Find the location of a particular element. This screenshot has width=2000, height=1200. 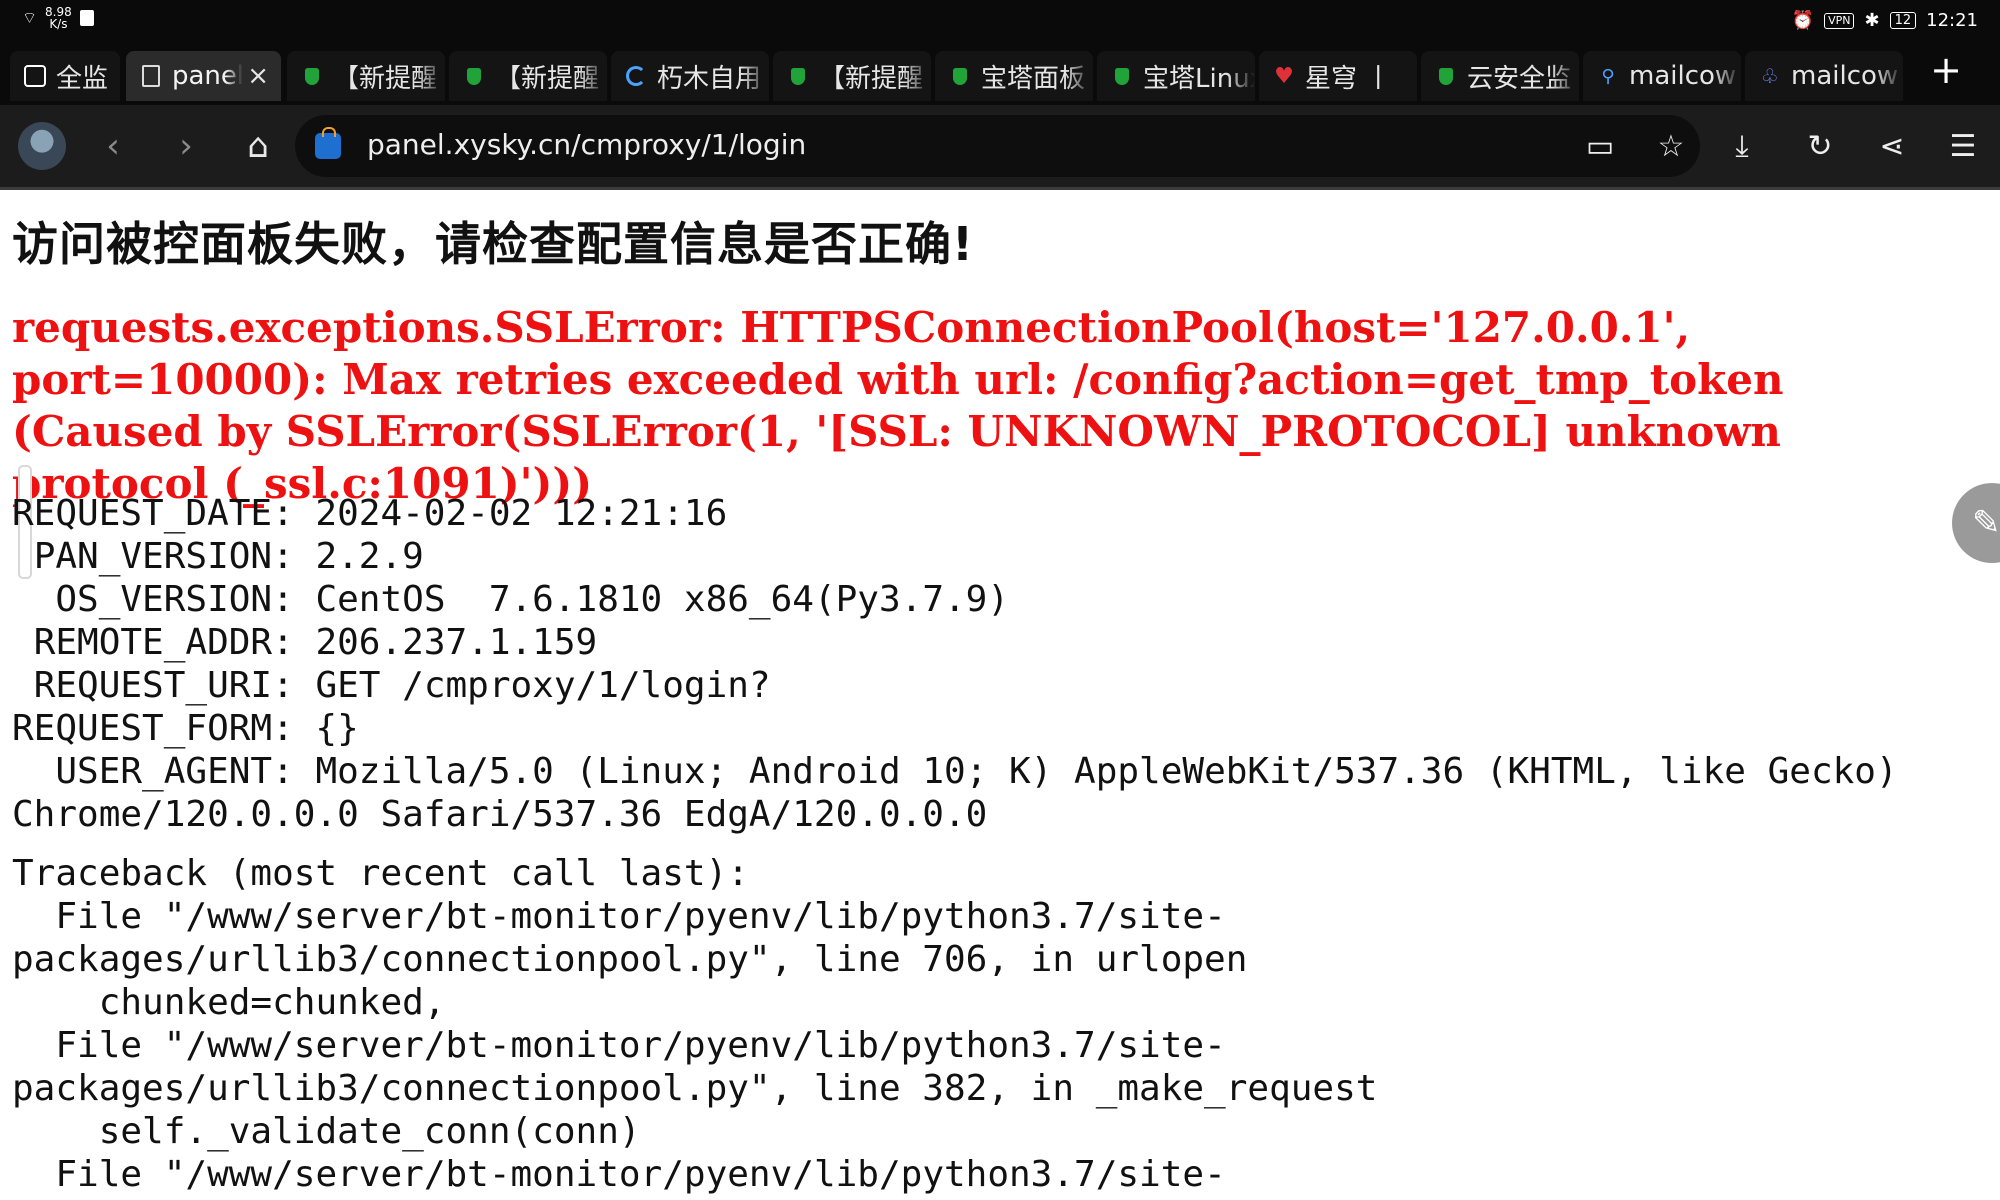

tab-title: 朽木自用 is located at coordinates (709, 78).